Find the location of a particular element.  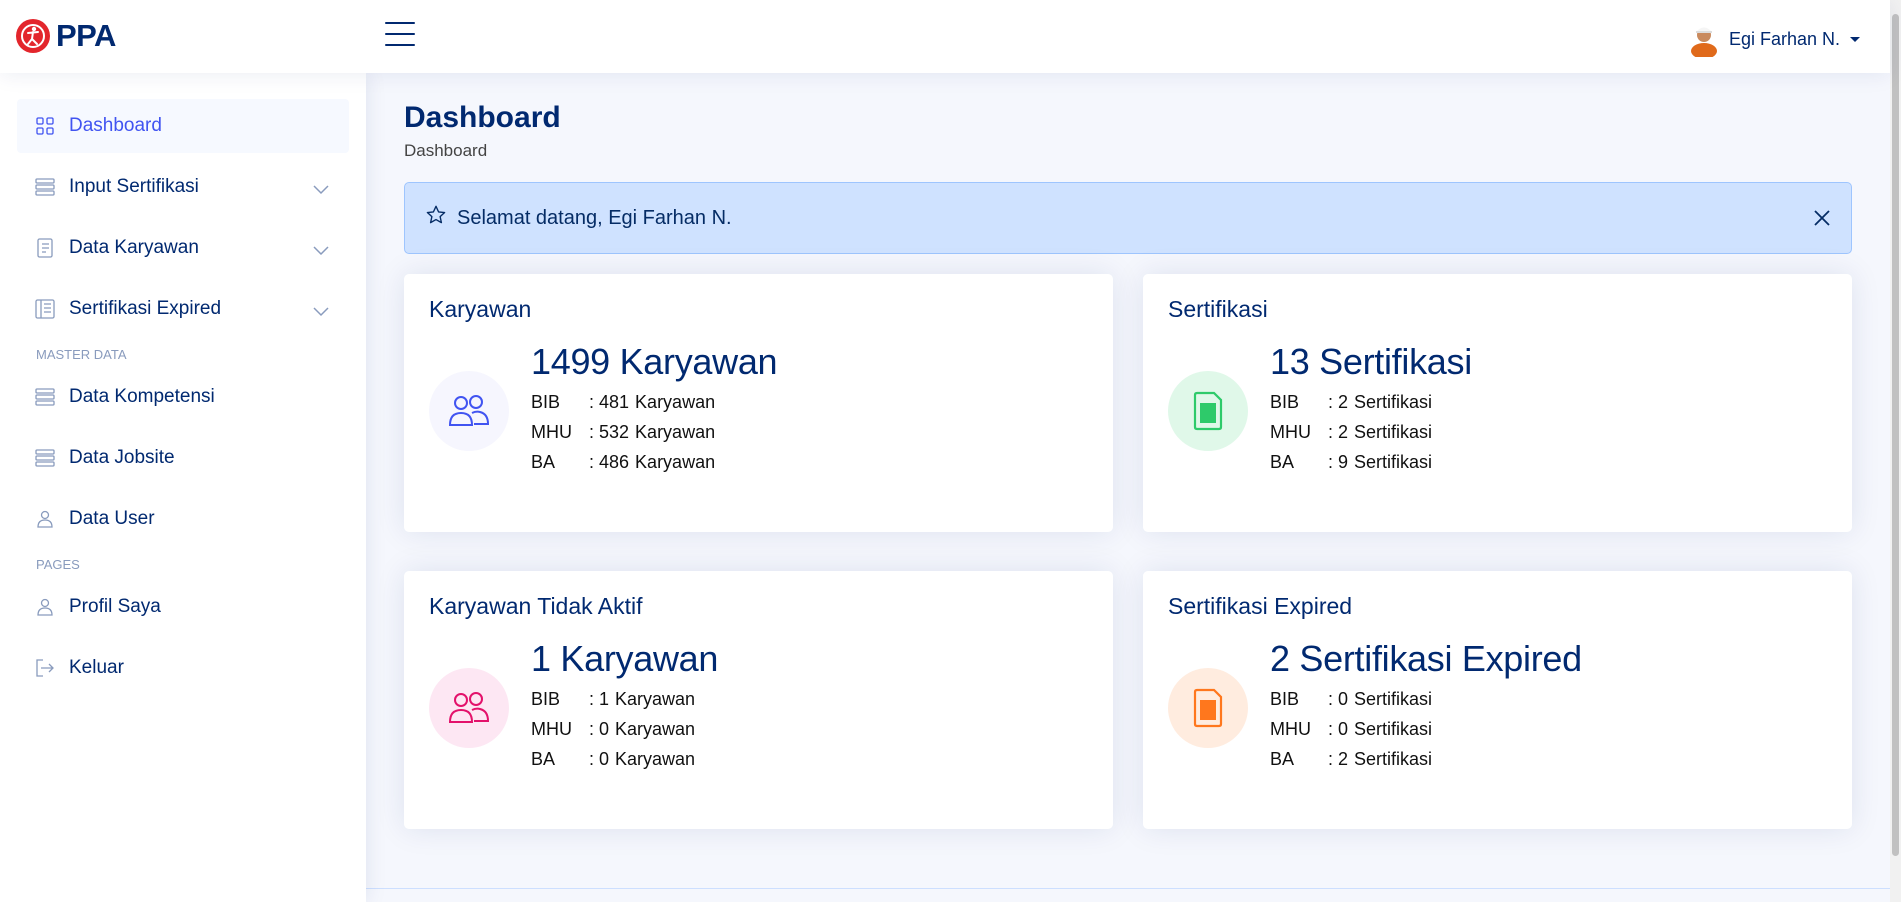

sidebar-item-data-user: Data User is located at coordinates (183, 519).